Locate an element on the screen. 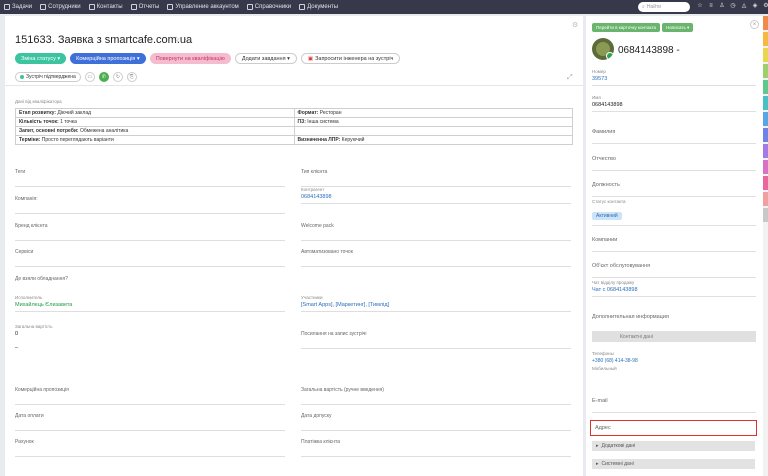 The image size is (768, 476). expand-icon: ⤢ is located at coordinates (570, 78).